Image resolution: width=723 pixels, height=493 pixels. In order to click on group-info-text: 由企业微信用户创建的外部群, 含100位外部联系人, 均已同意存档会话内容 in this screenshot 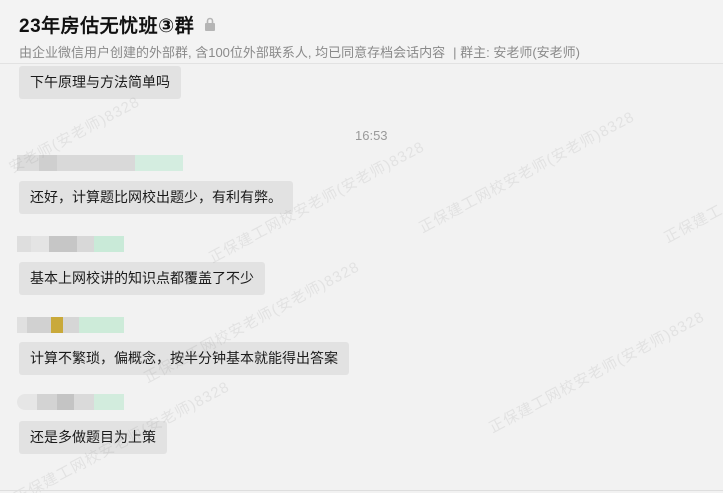, I will do `click(232, 52)`.